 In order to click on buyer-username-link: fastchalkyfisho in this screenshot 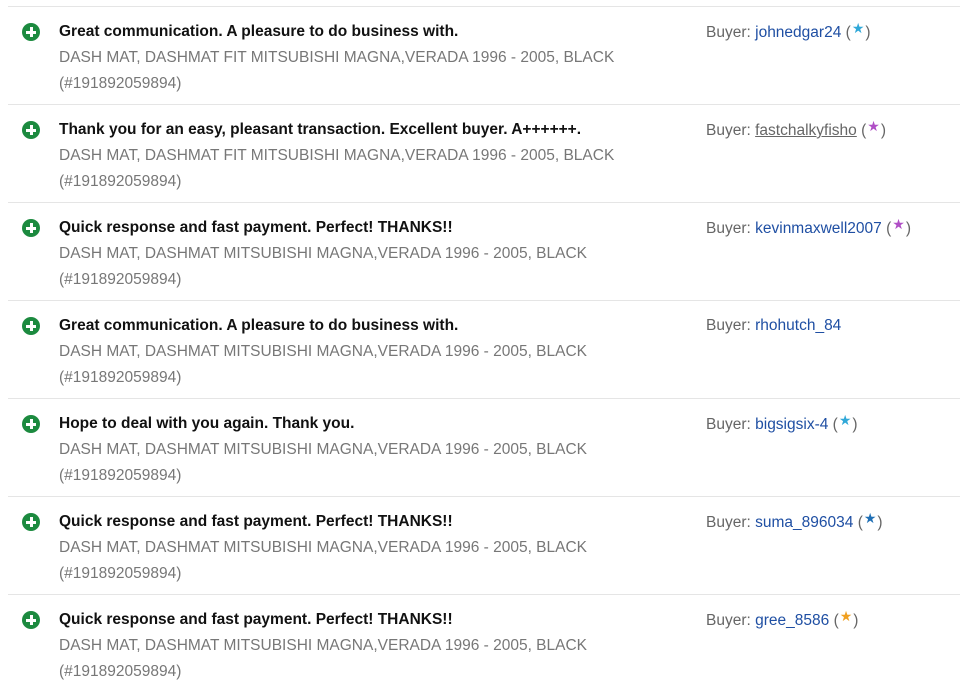, I will do `click(806, 130)`.